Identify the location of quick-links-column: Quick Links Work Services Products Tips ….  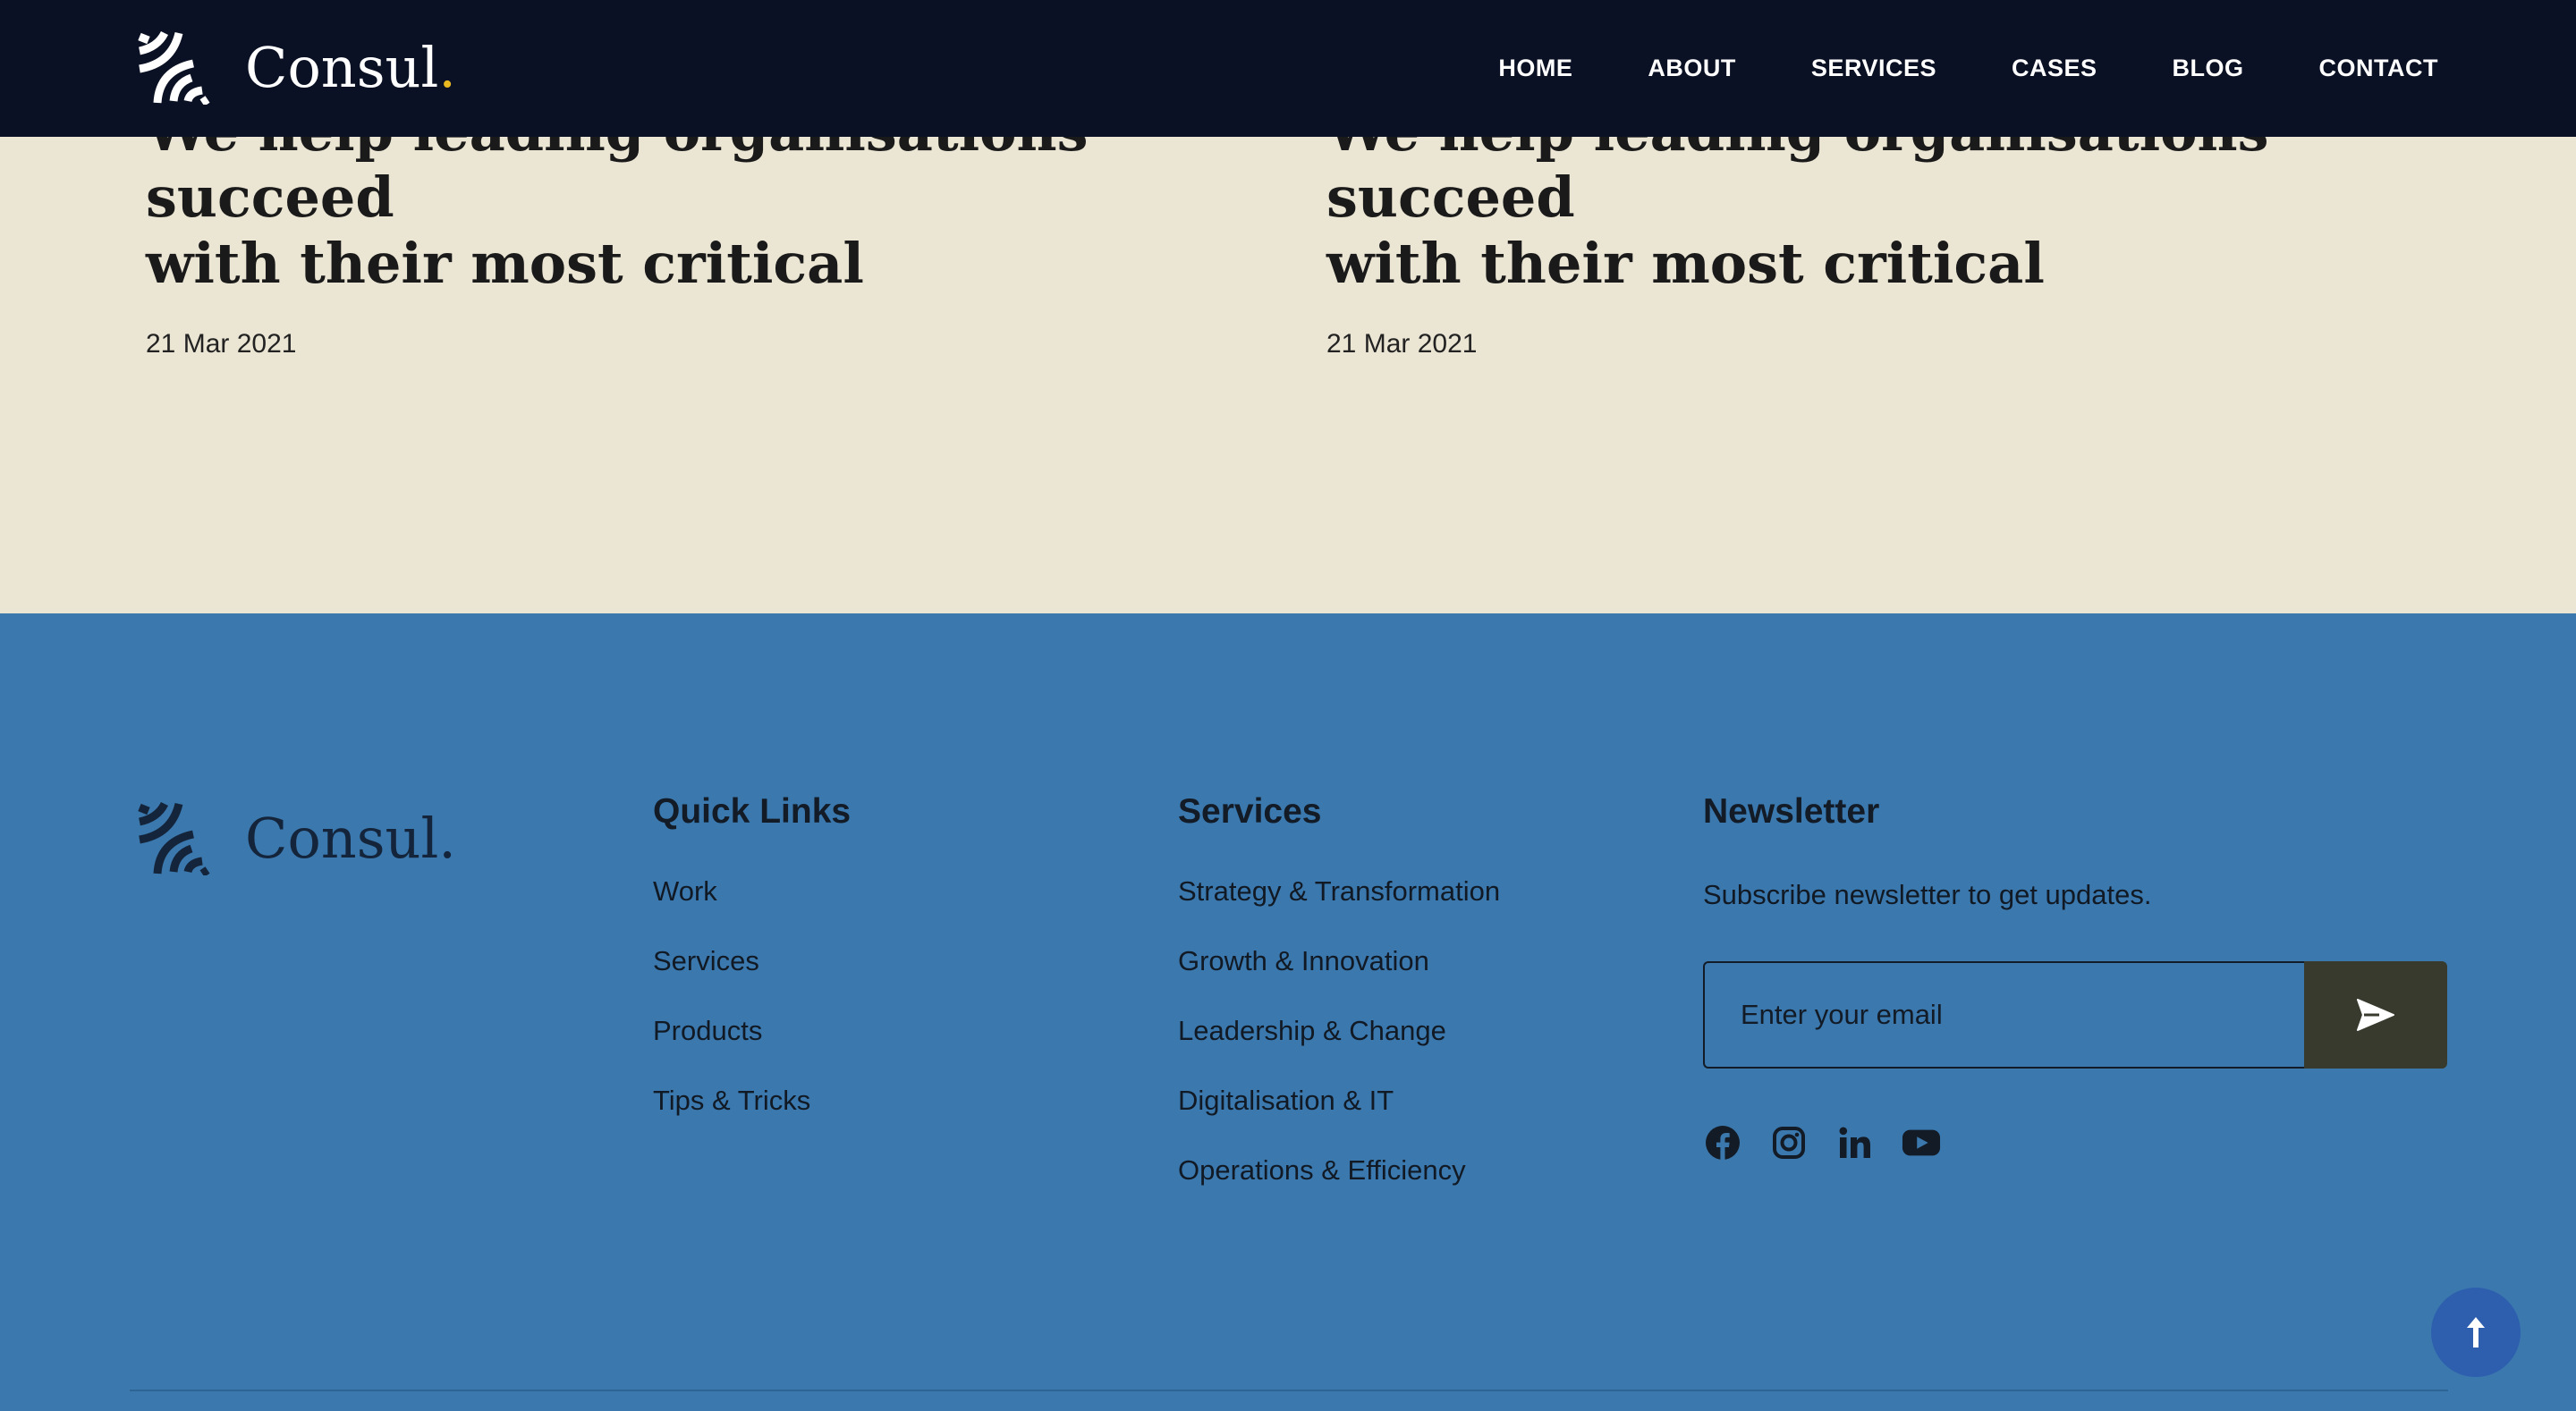
(752, 974).